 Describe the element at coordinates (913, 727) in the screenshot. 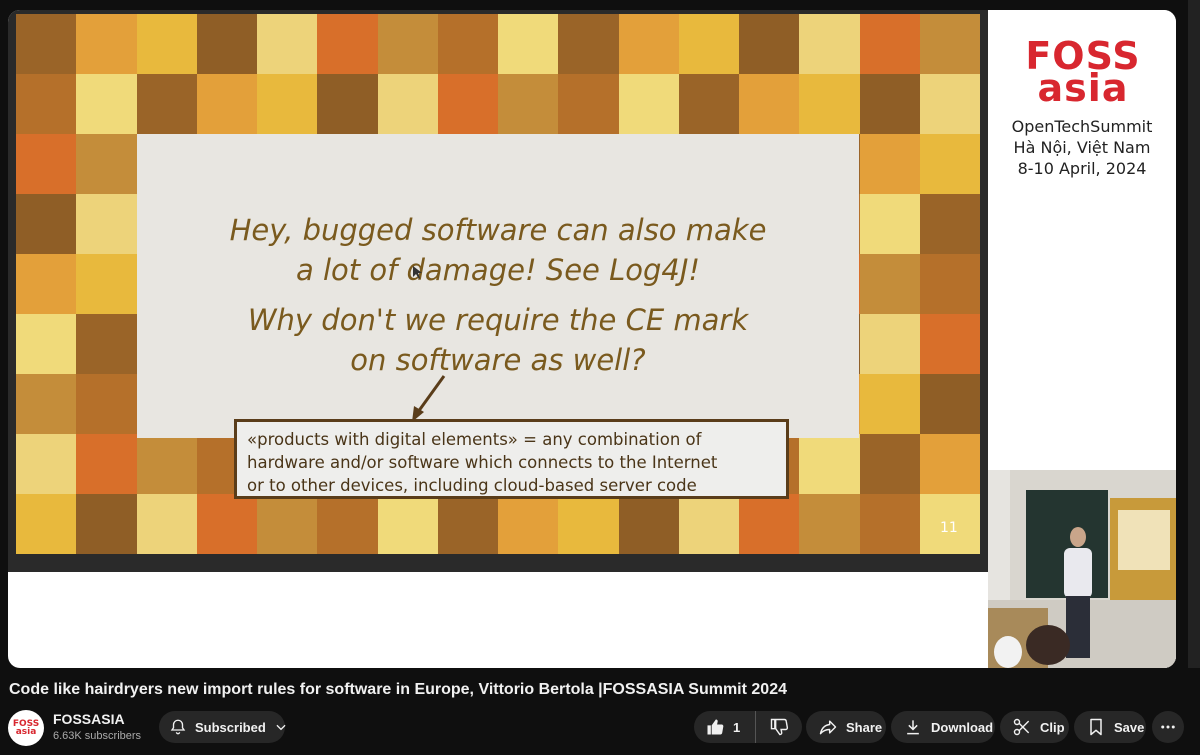

I see `download-icon` at that location.